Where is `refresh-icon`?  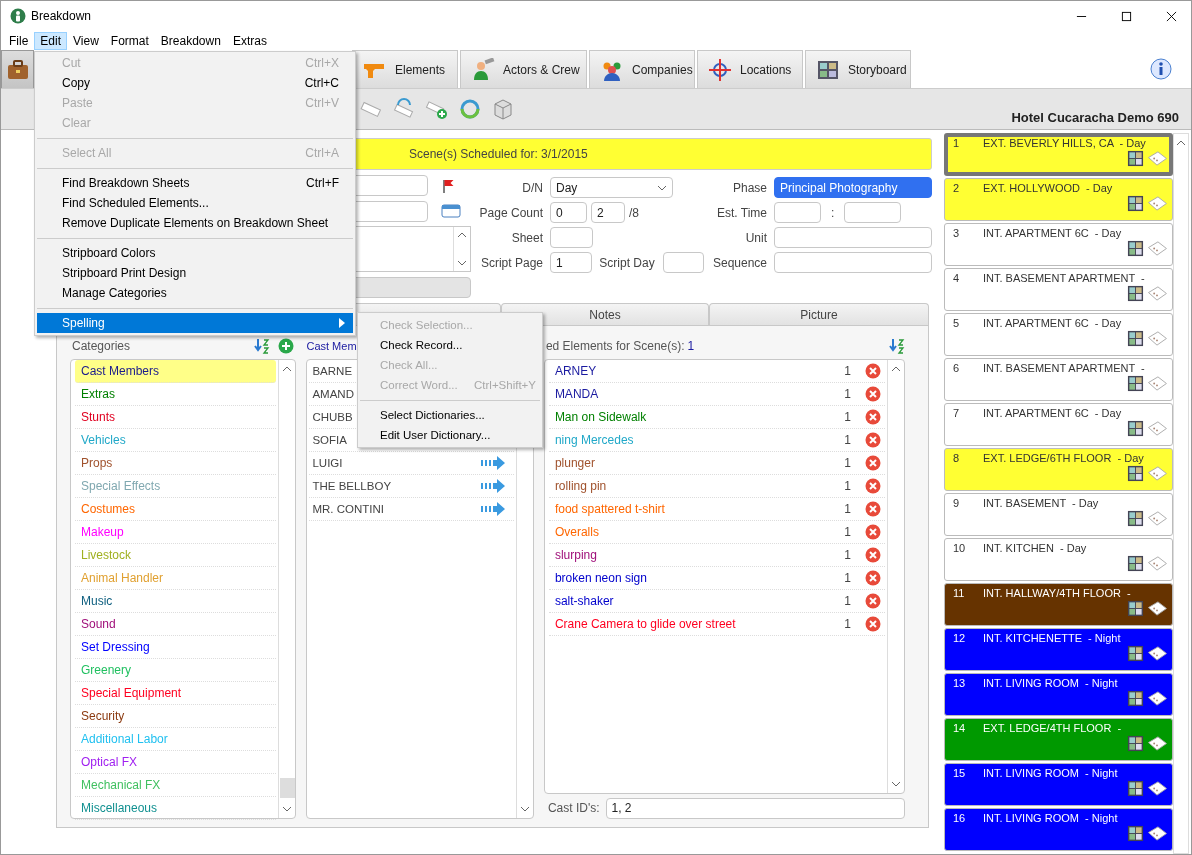
refresh-icon is located at coordinates (470, 109).